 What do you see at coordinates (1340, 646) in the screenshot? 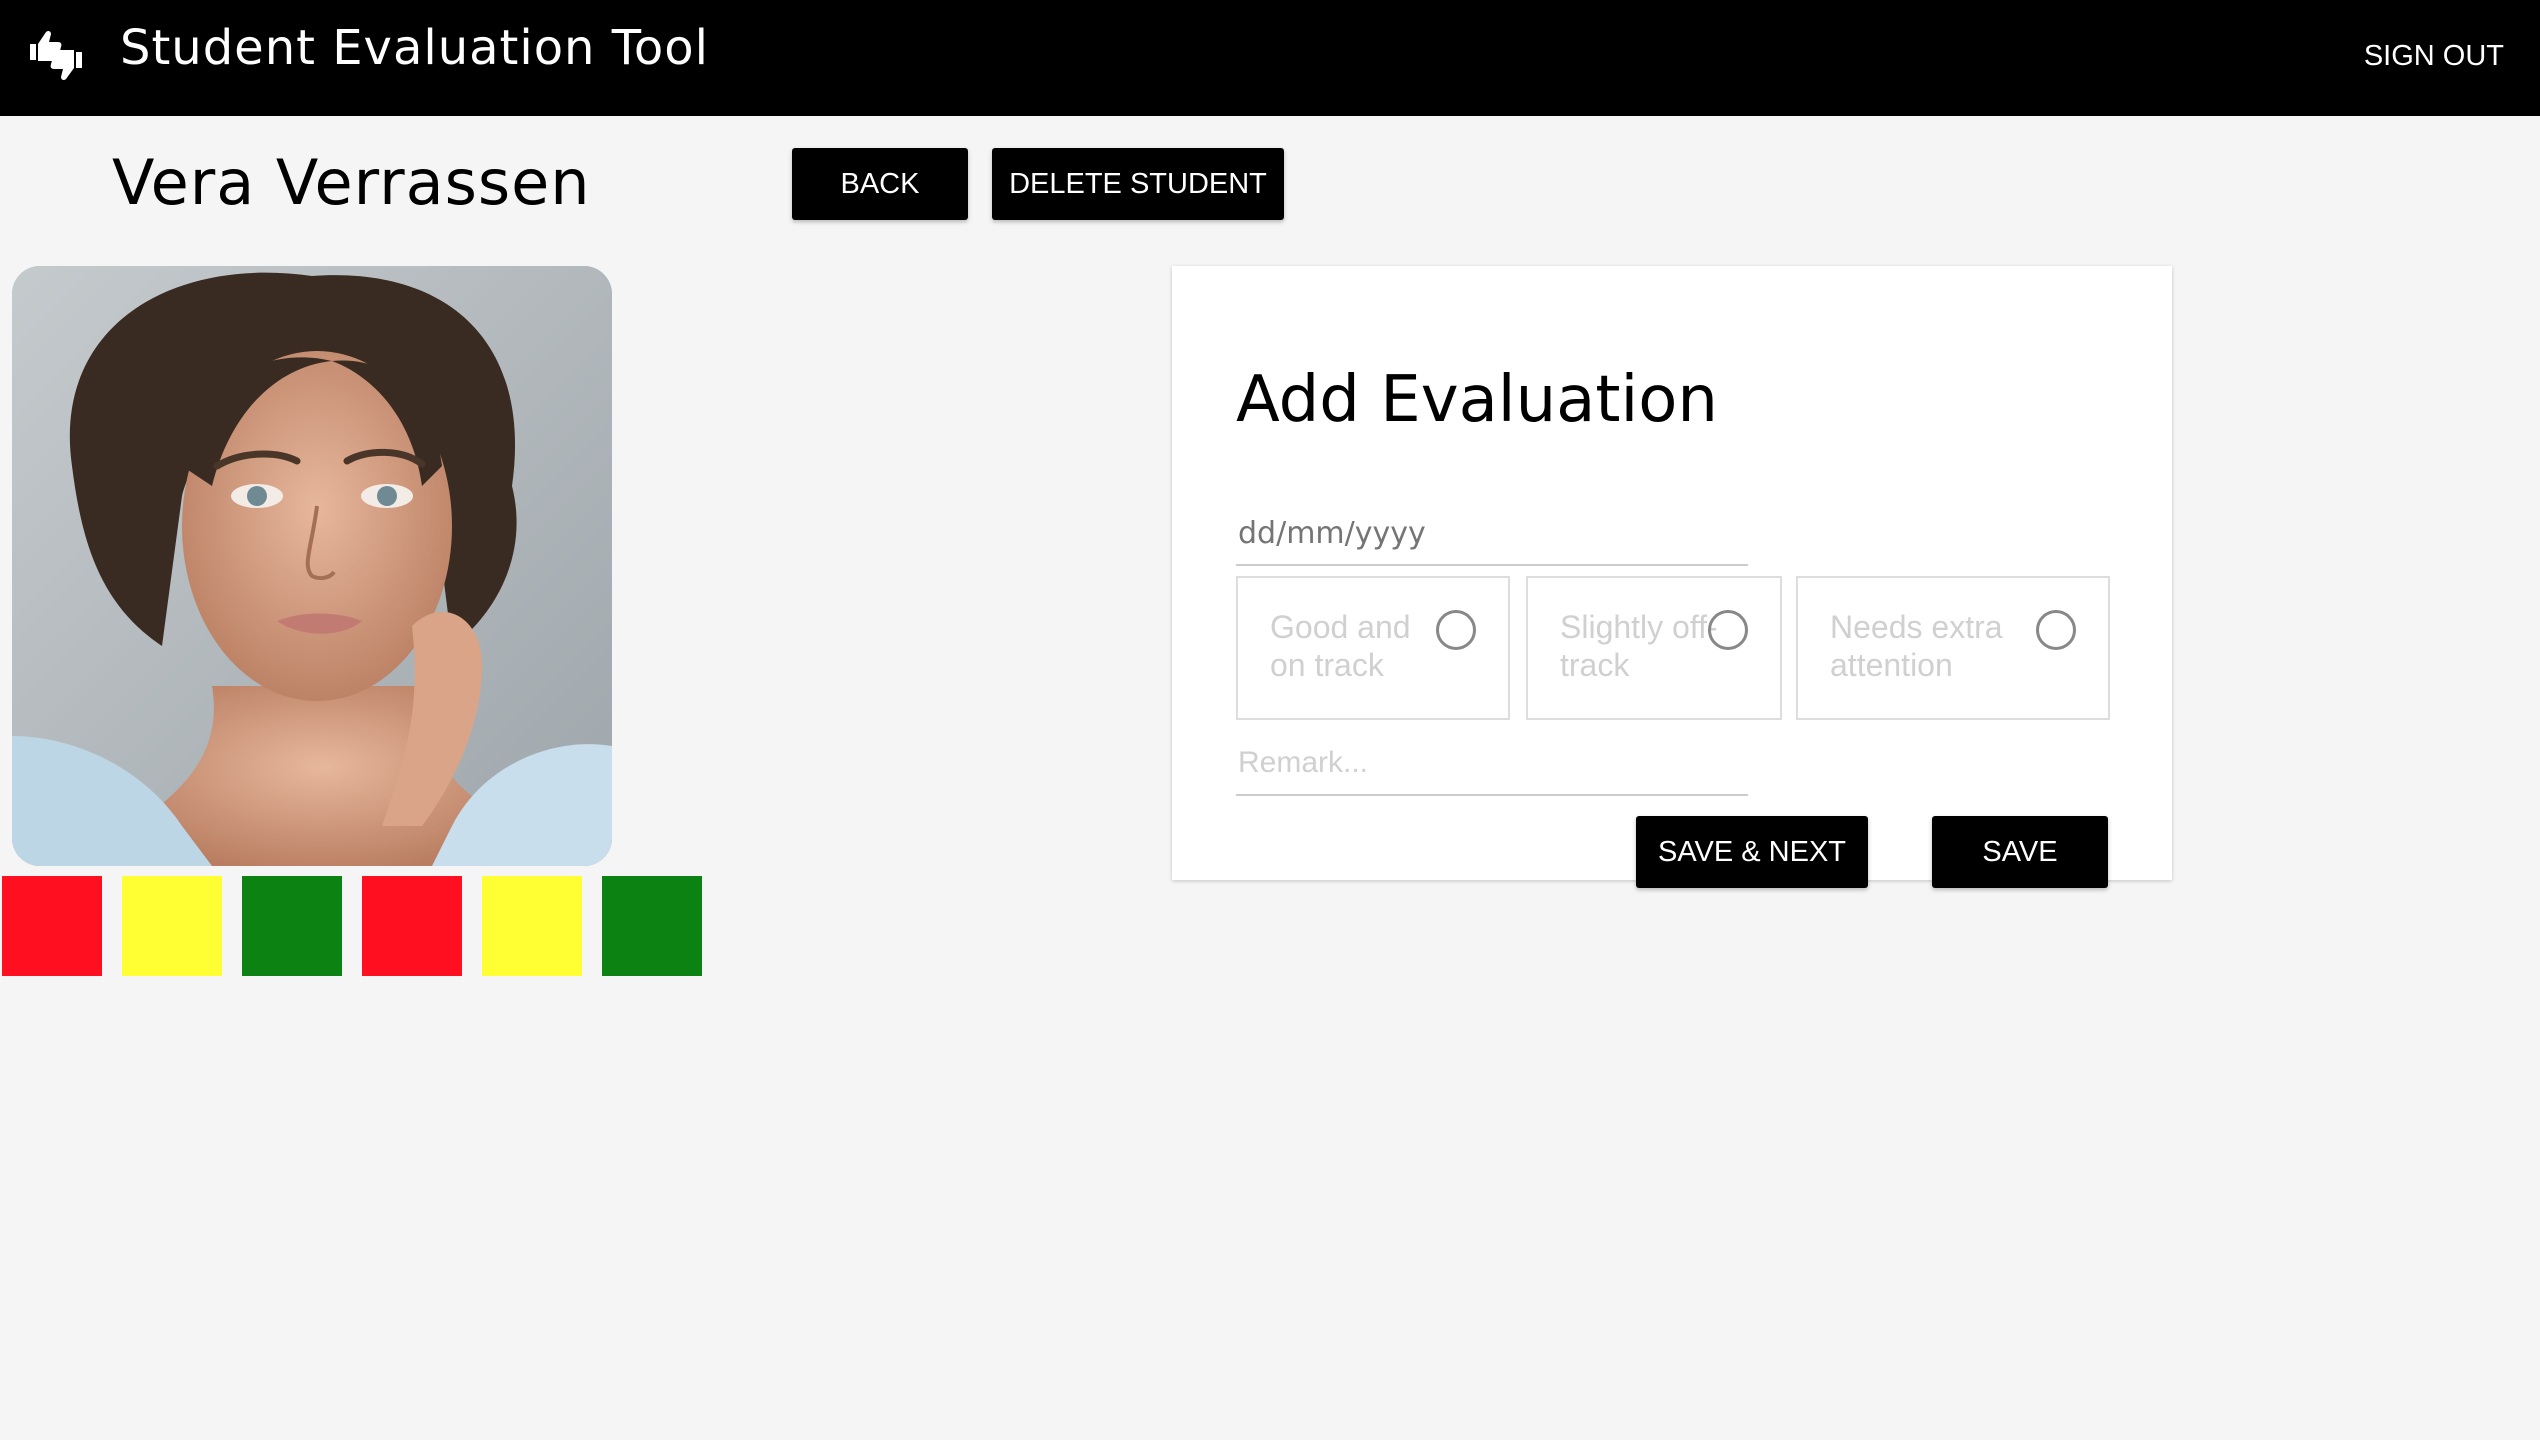
I see `option-label: Good and on track` at bounding box center [1340, 646].